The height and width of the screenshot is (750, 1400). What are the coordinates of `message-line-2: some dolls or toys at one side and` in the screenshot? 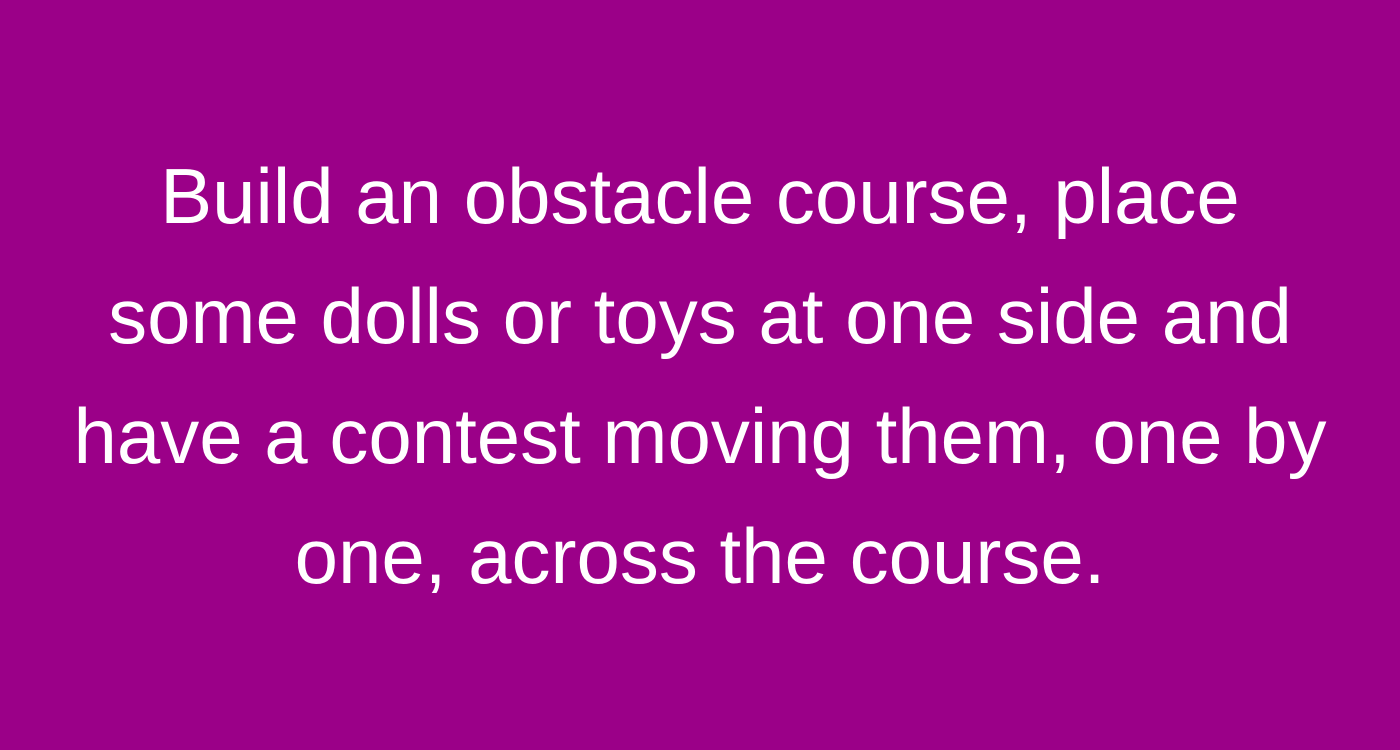 It's located at (700, 316).